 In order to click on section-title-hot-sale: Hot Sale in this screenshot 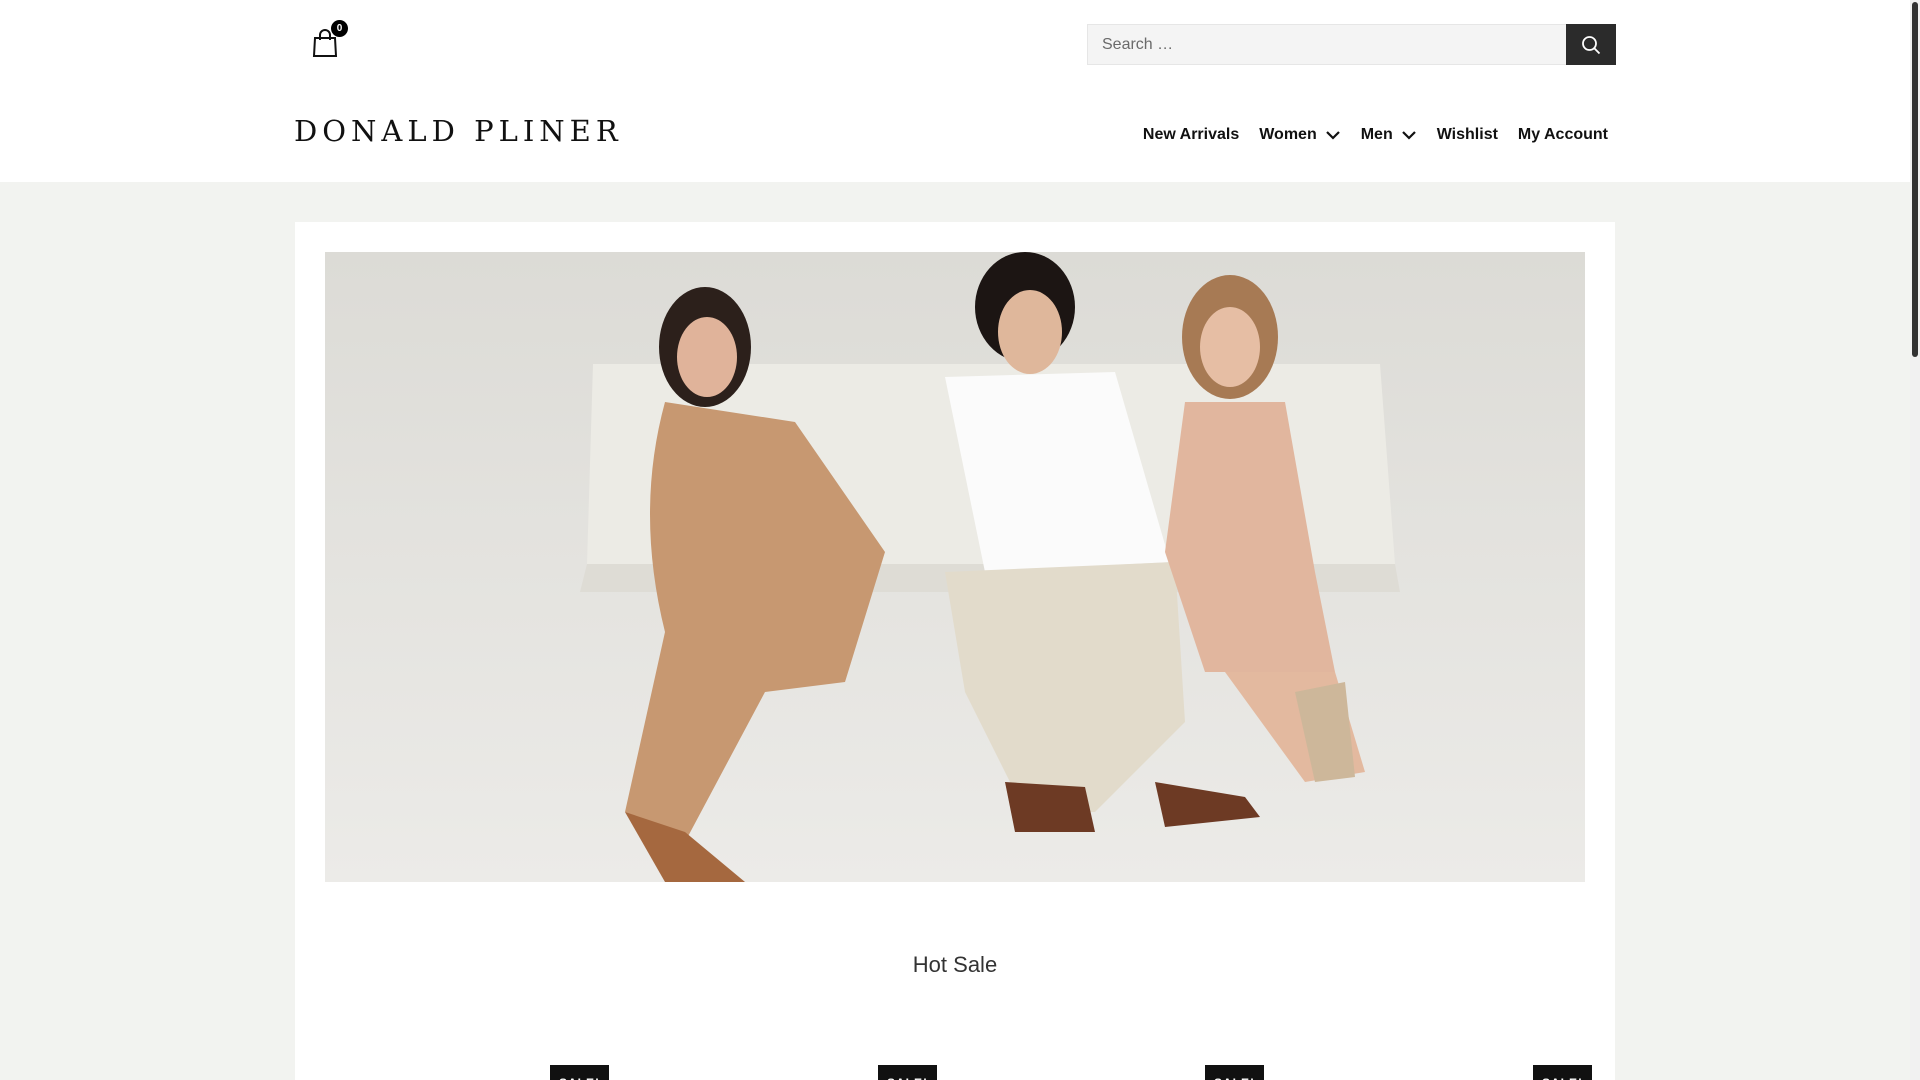, I will do `click(955, 964)`.